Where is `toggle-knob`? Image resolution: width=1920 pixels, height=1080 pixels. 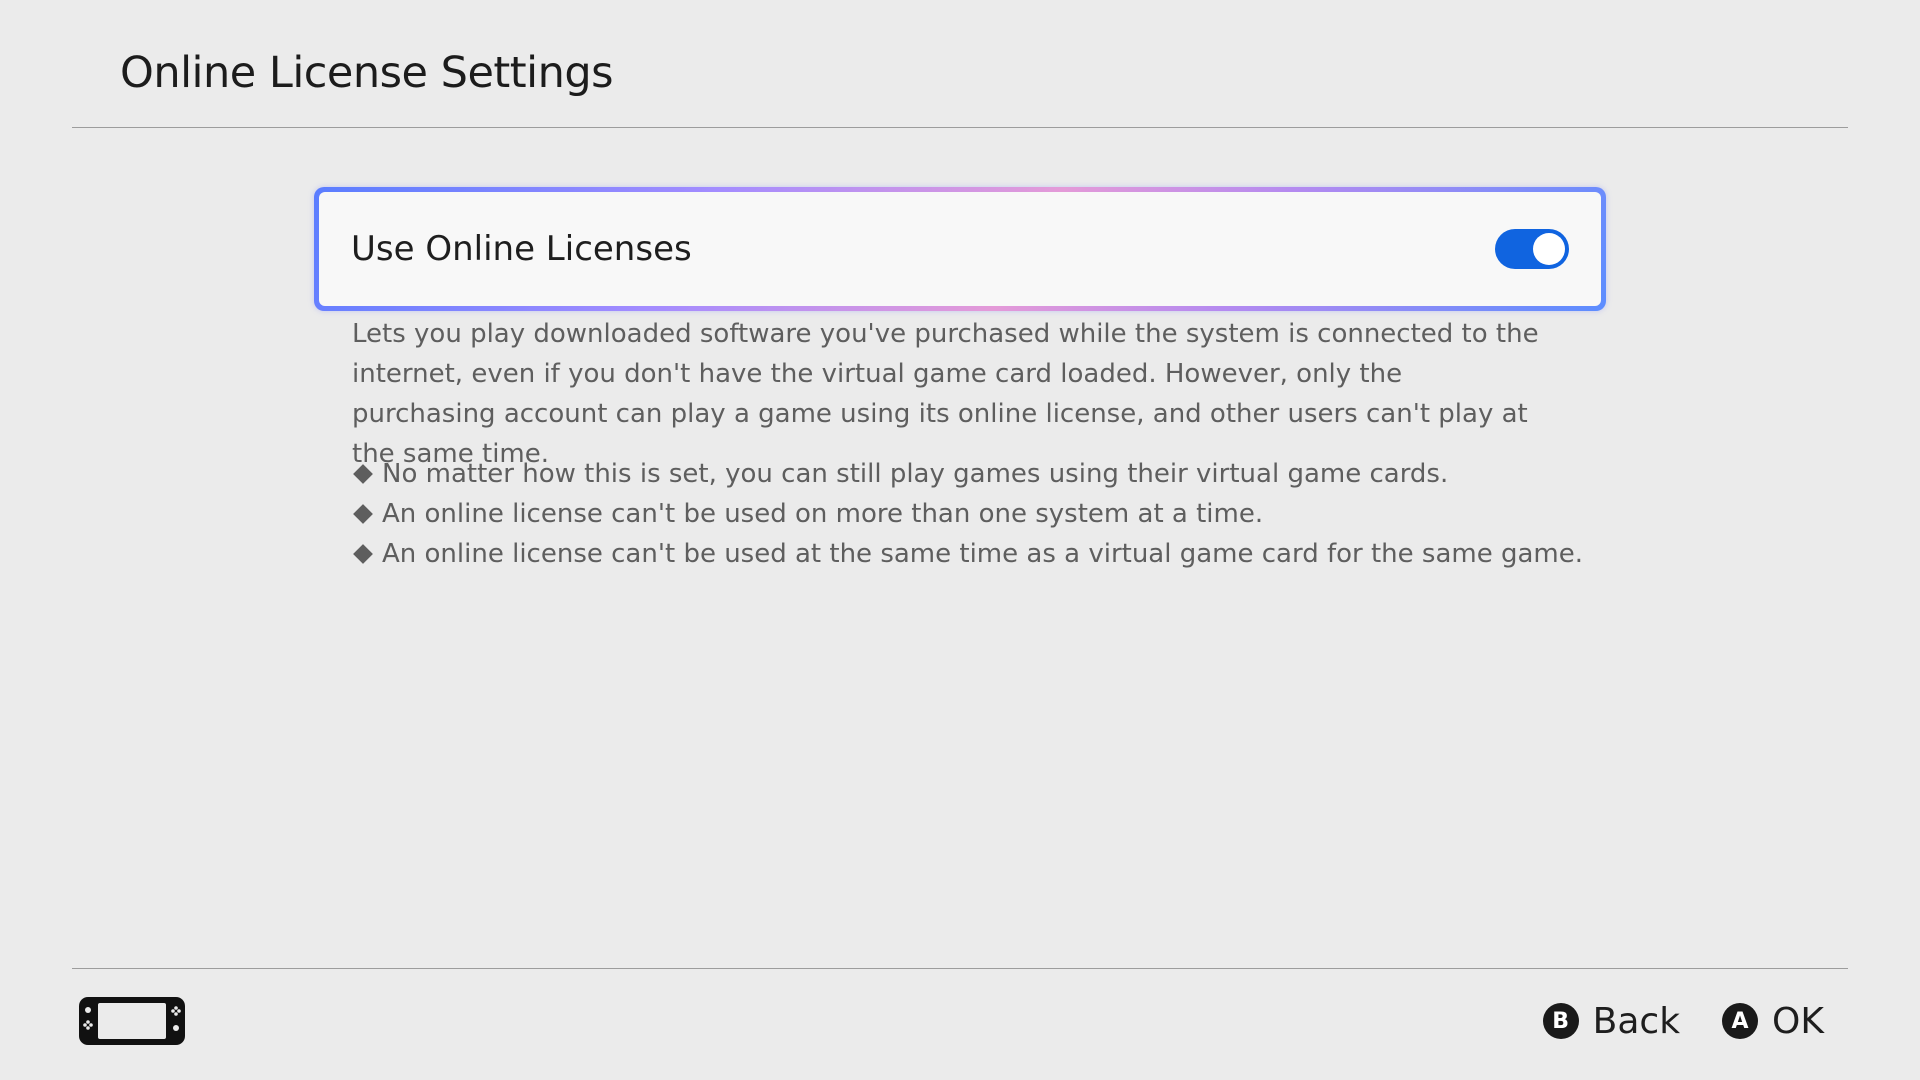
toggle-knob is located at coordinates (1549, 249).